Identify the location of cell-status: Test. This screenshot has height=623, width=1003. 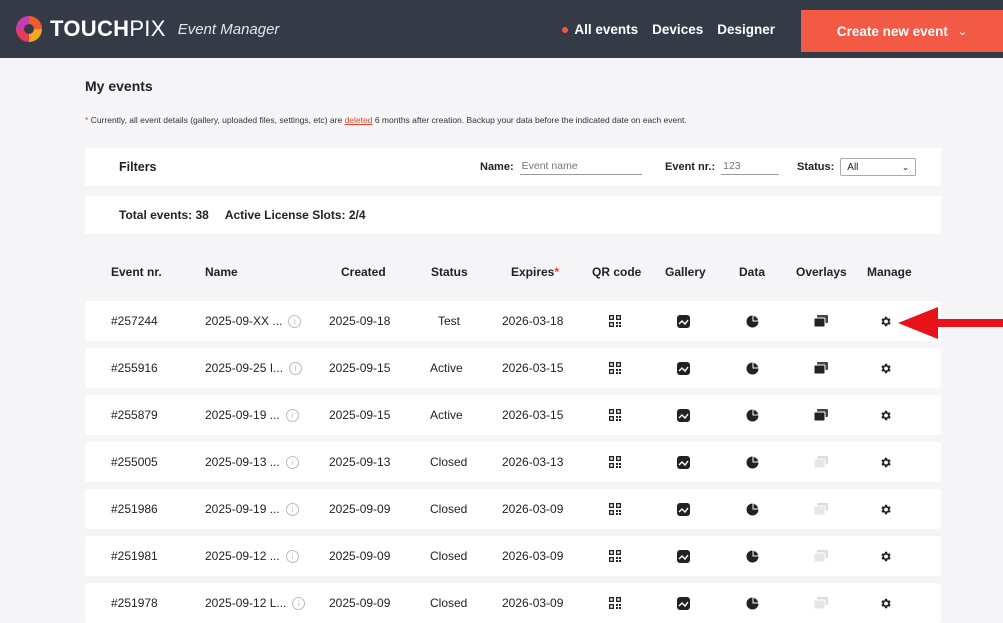
(449, 321).